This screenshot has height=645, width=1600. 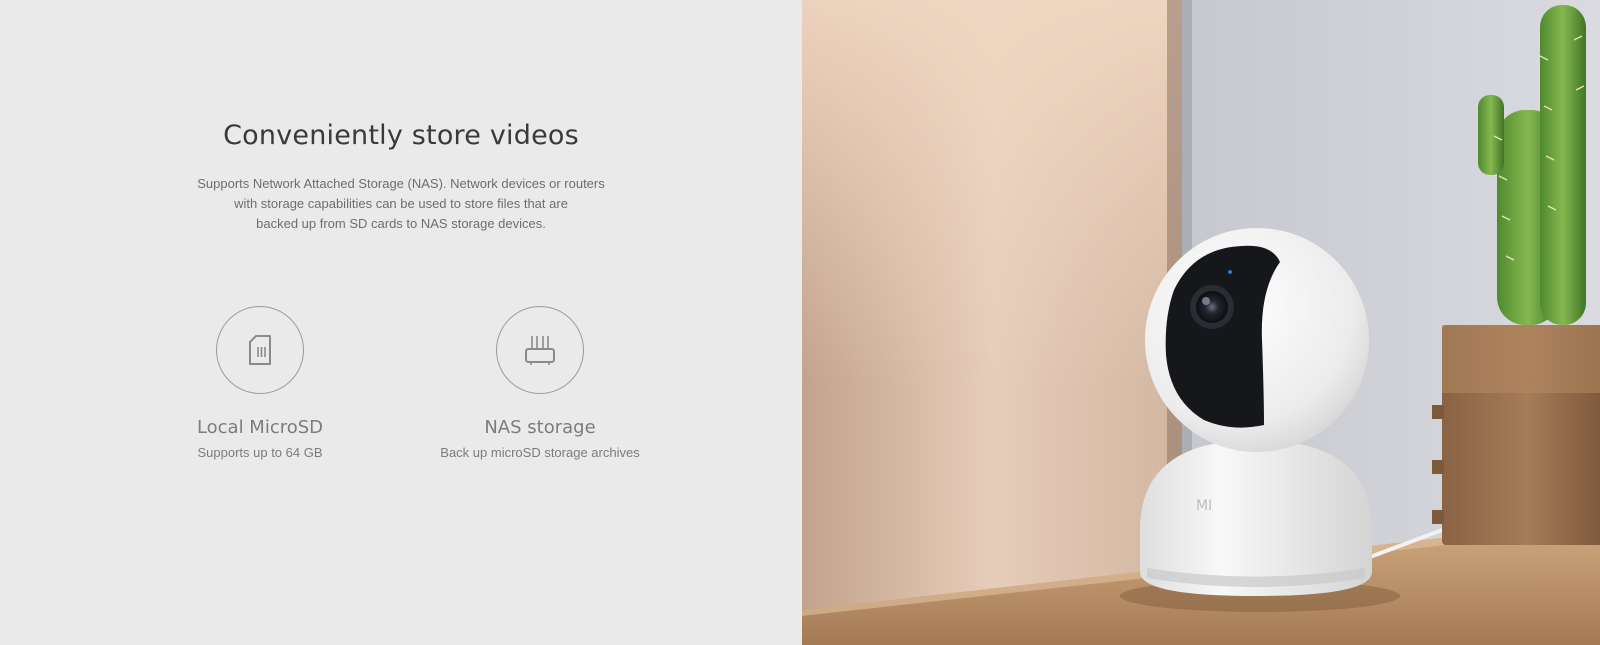 I want to click on brand-mark: MI, so click(x=1204, y=506).